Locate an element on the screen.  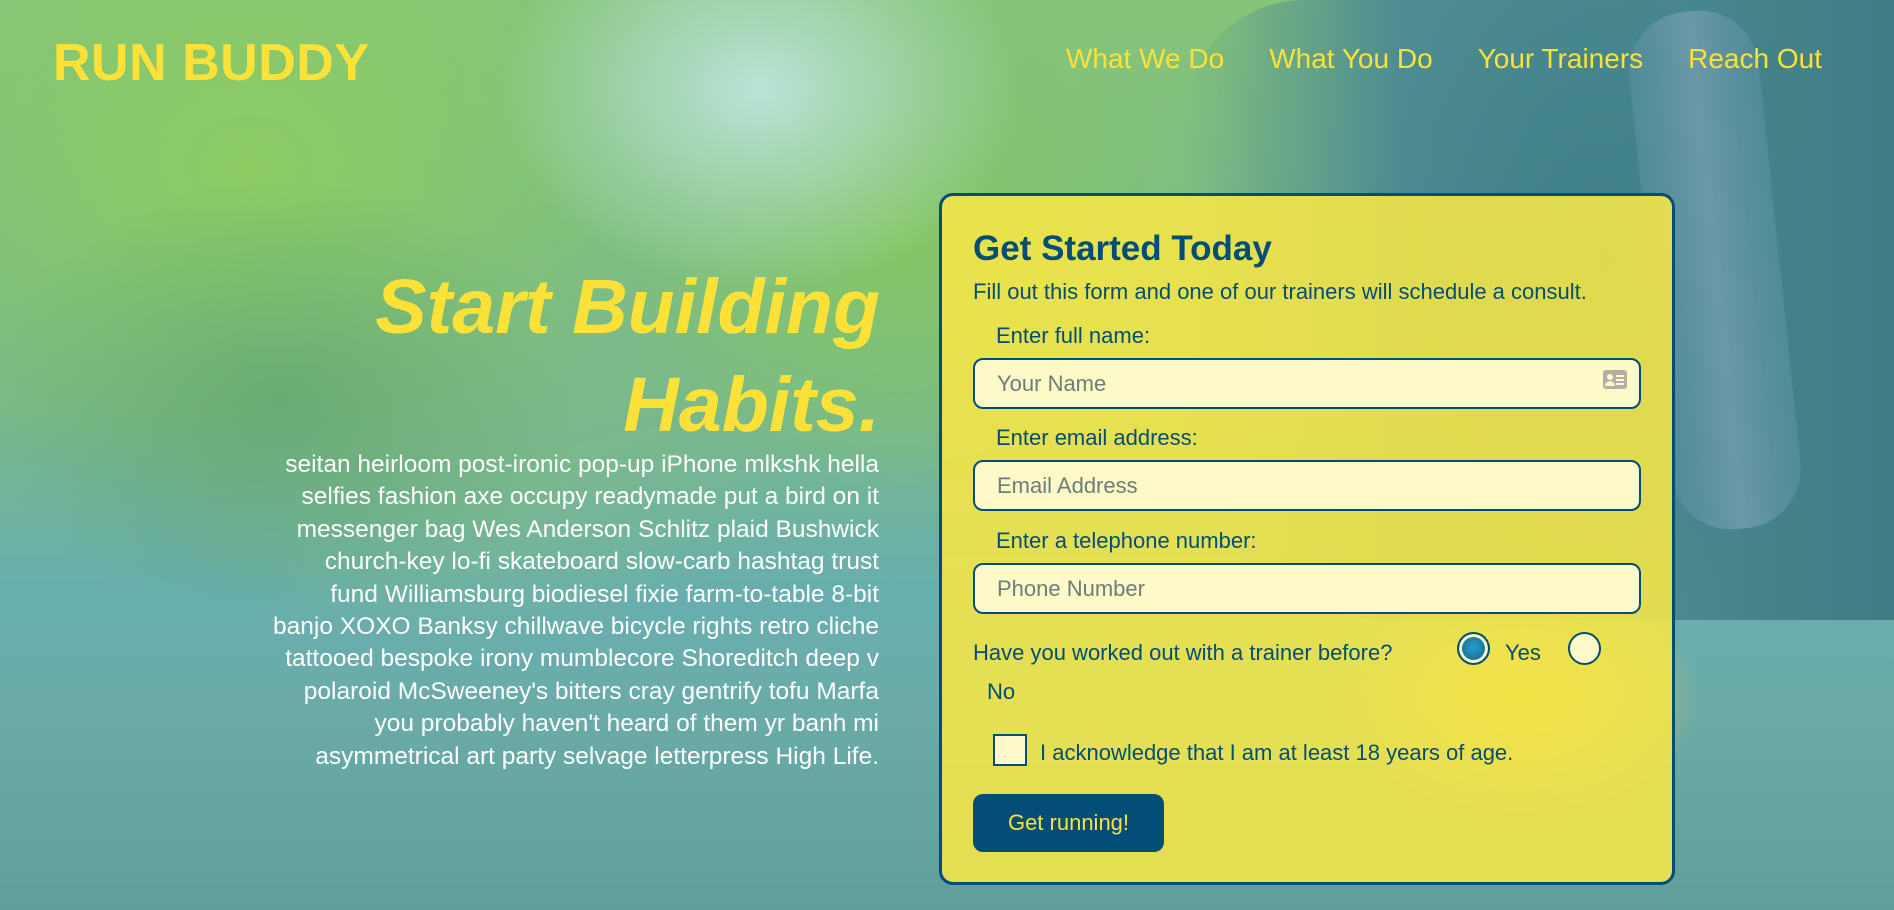
trainer-yes-radio is located at coordinates (1473, 648).